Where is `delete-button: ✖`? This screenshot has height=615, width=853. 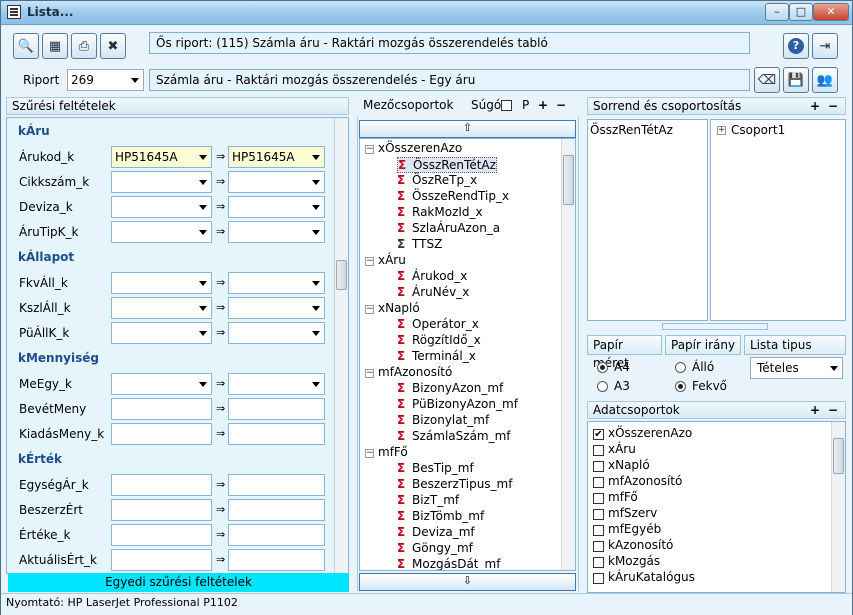 delete-button: ✖ is located at coordinates (113, 46).